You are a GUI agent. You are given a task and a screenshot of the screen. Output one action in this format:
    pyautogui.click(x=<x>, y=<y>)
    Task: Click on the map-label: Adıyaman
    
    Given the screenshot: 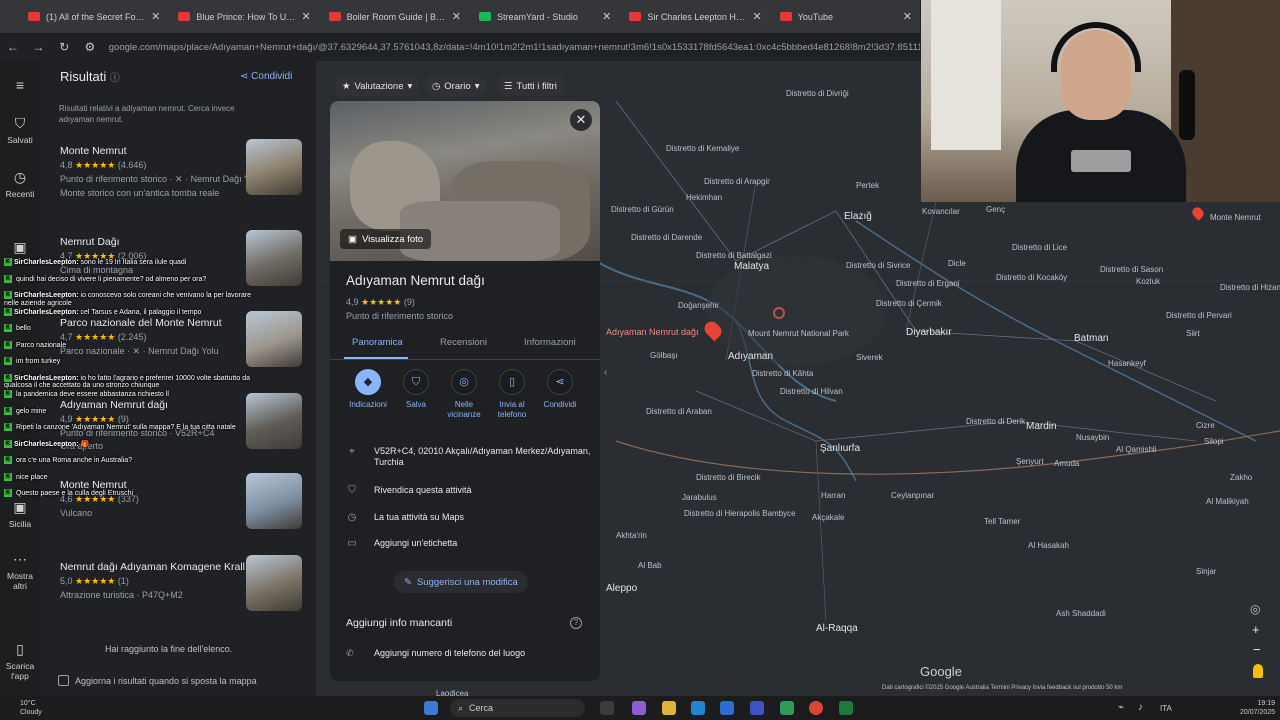 What is the action you would take?
    pyautogui.click(x=750, y=356)
    